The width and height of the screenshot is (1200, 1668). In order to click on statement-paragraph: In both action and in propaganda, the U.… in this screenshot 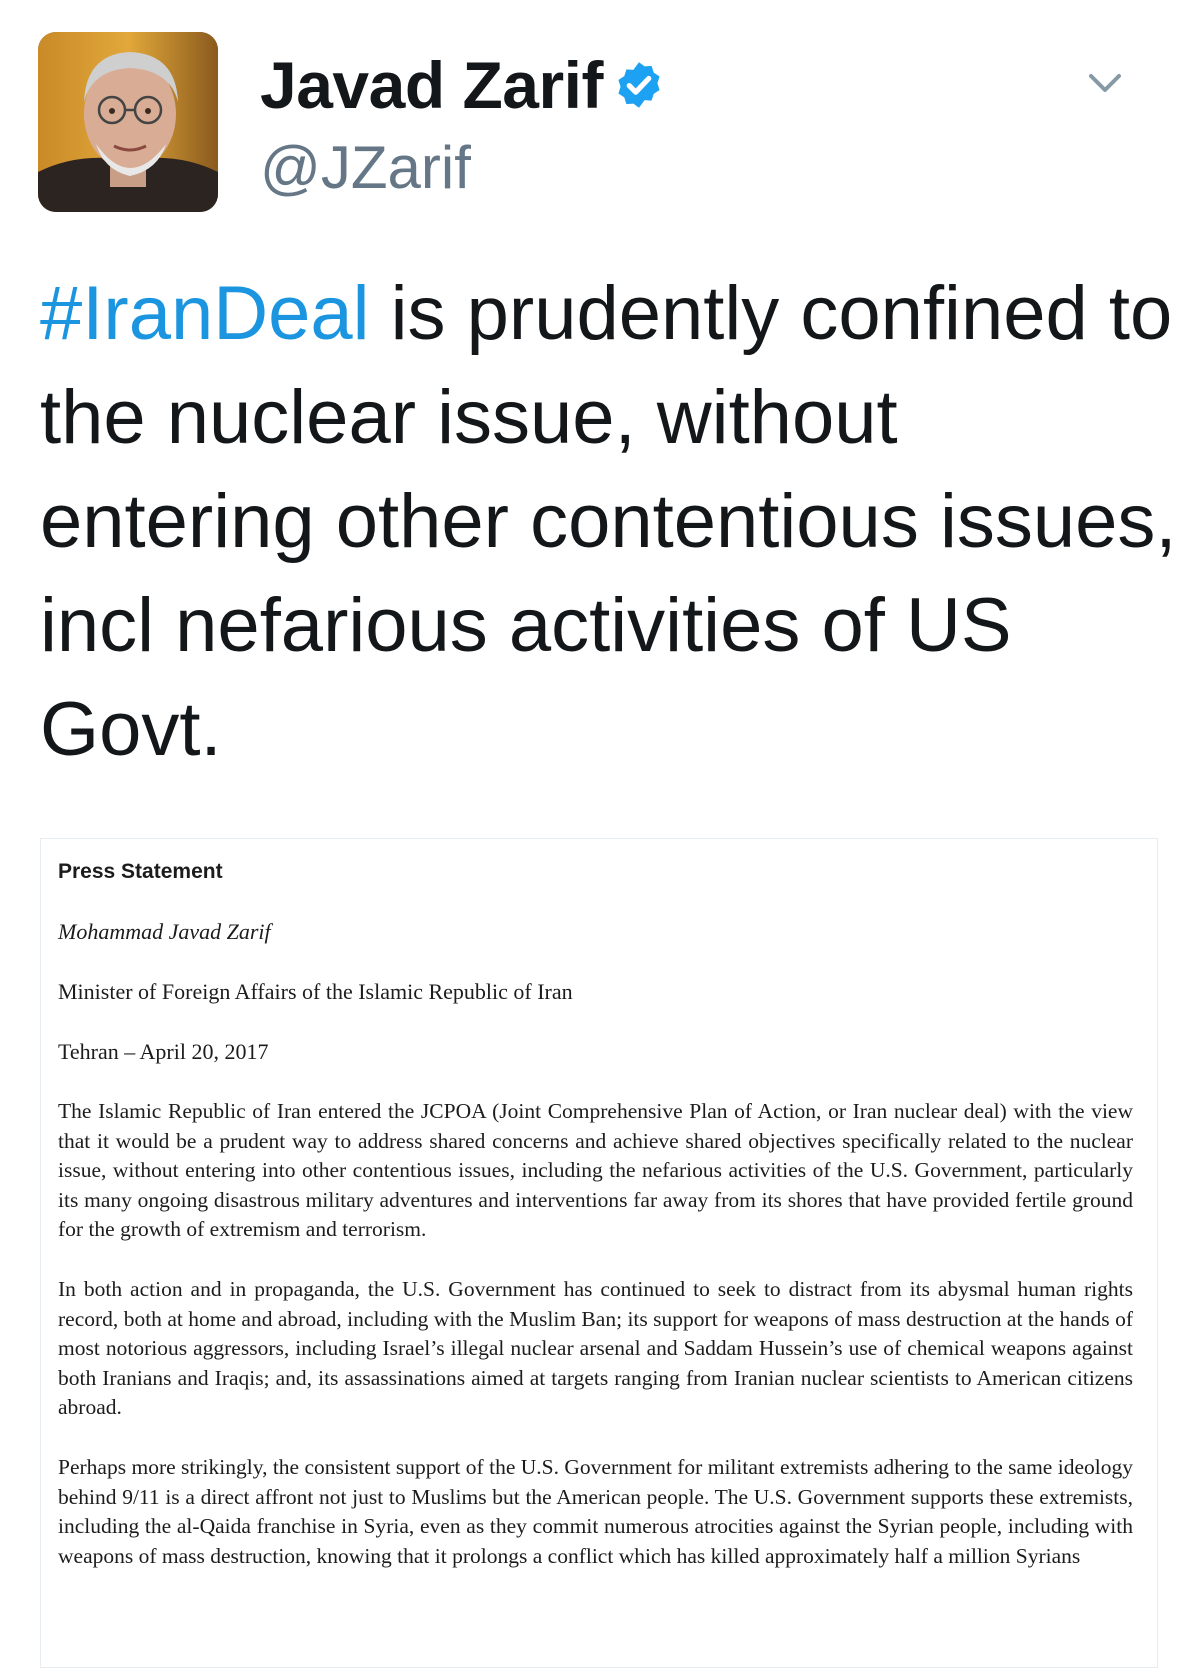, I will do `click(595, 1348)`.